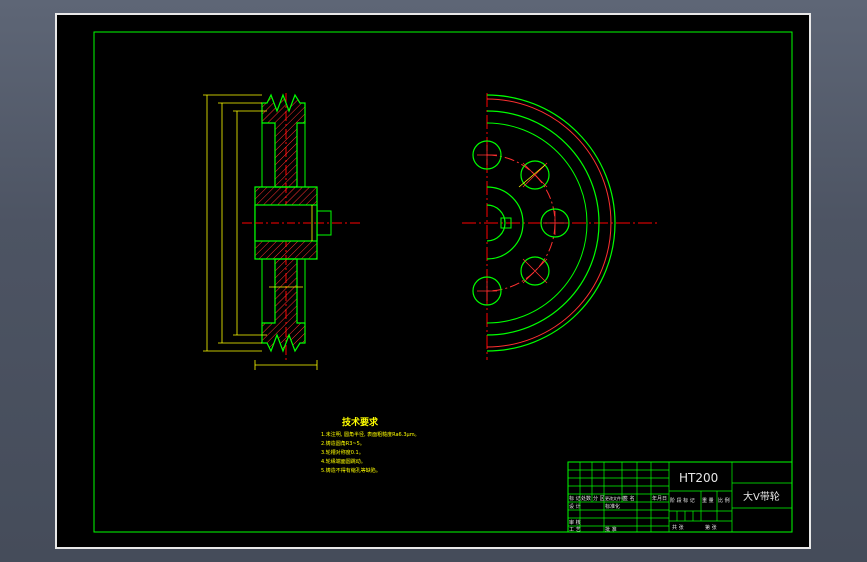  Describe the element at coordinates (559, 226) in the screenshot. I see `front-view` at that location.